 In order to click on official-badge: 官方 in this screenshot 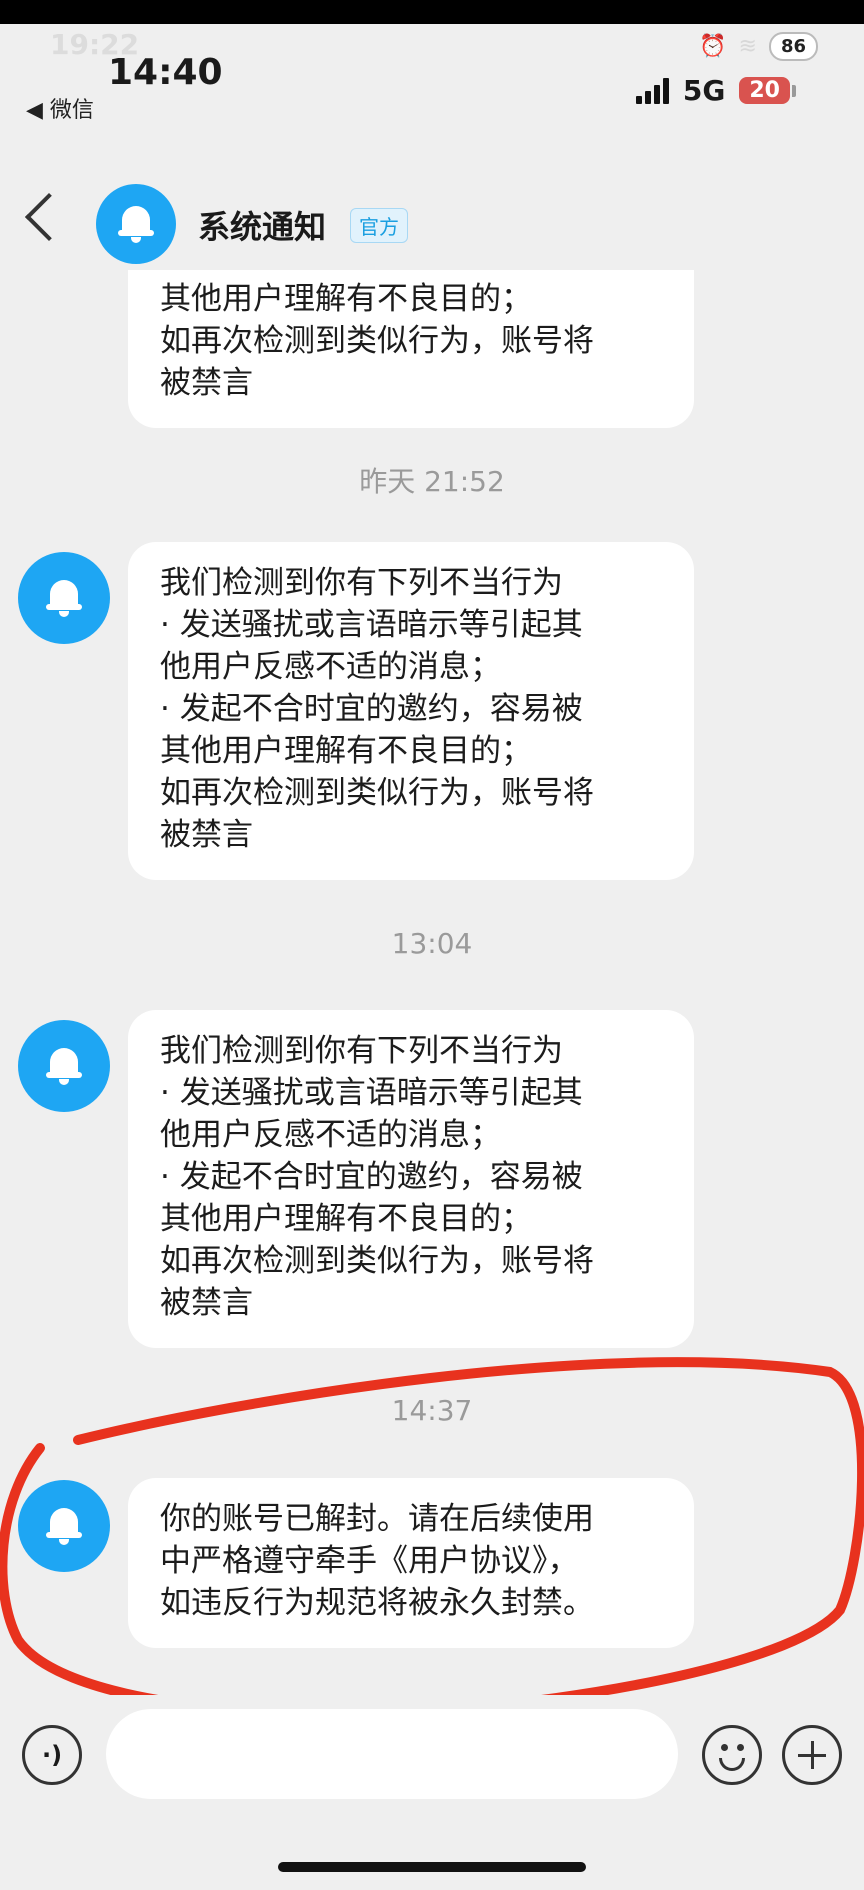, I will do `click(379, 225)`.